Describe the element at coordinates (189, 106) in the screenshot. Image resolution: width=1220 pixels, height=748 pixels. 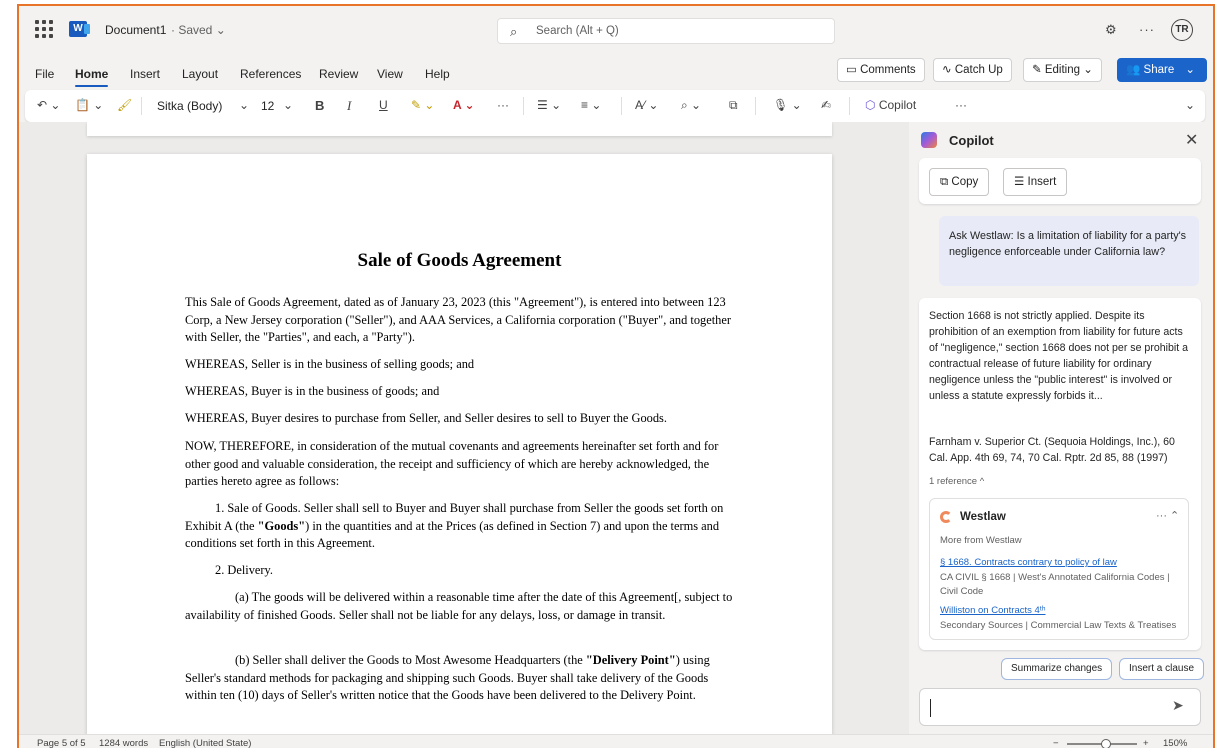
I see `font-name-select: Sitka (Body)` at that location.